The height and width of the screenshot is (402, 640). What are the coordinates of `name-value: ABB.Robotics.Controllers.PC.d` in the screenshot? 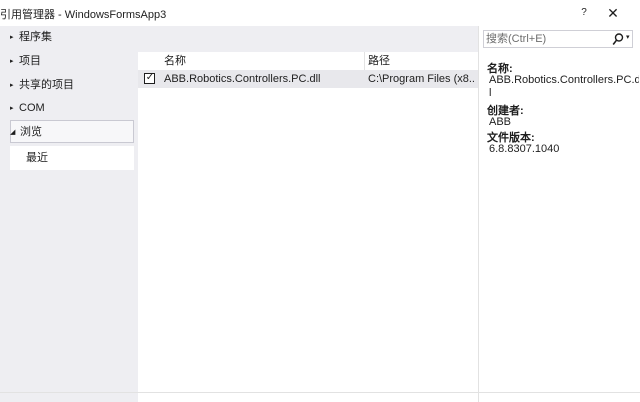 It's located at (564, 80).